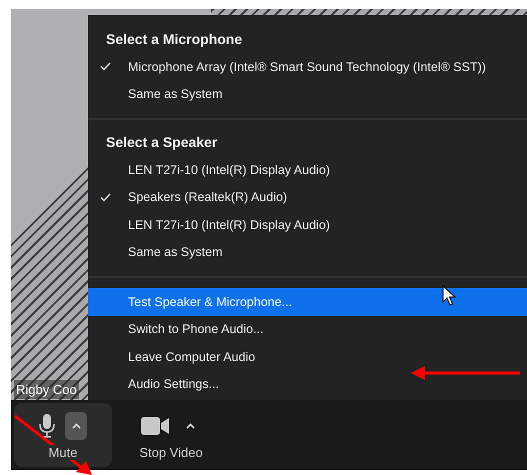  What do you see at coordinates (155, 425) in the screenshot?
I see `video-camera-icon` at bounding box center [155, 425].